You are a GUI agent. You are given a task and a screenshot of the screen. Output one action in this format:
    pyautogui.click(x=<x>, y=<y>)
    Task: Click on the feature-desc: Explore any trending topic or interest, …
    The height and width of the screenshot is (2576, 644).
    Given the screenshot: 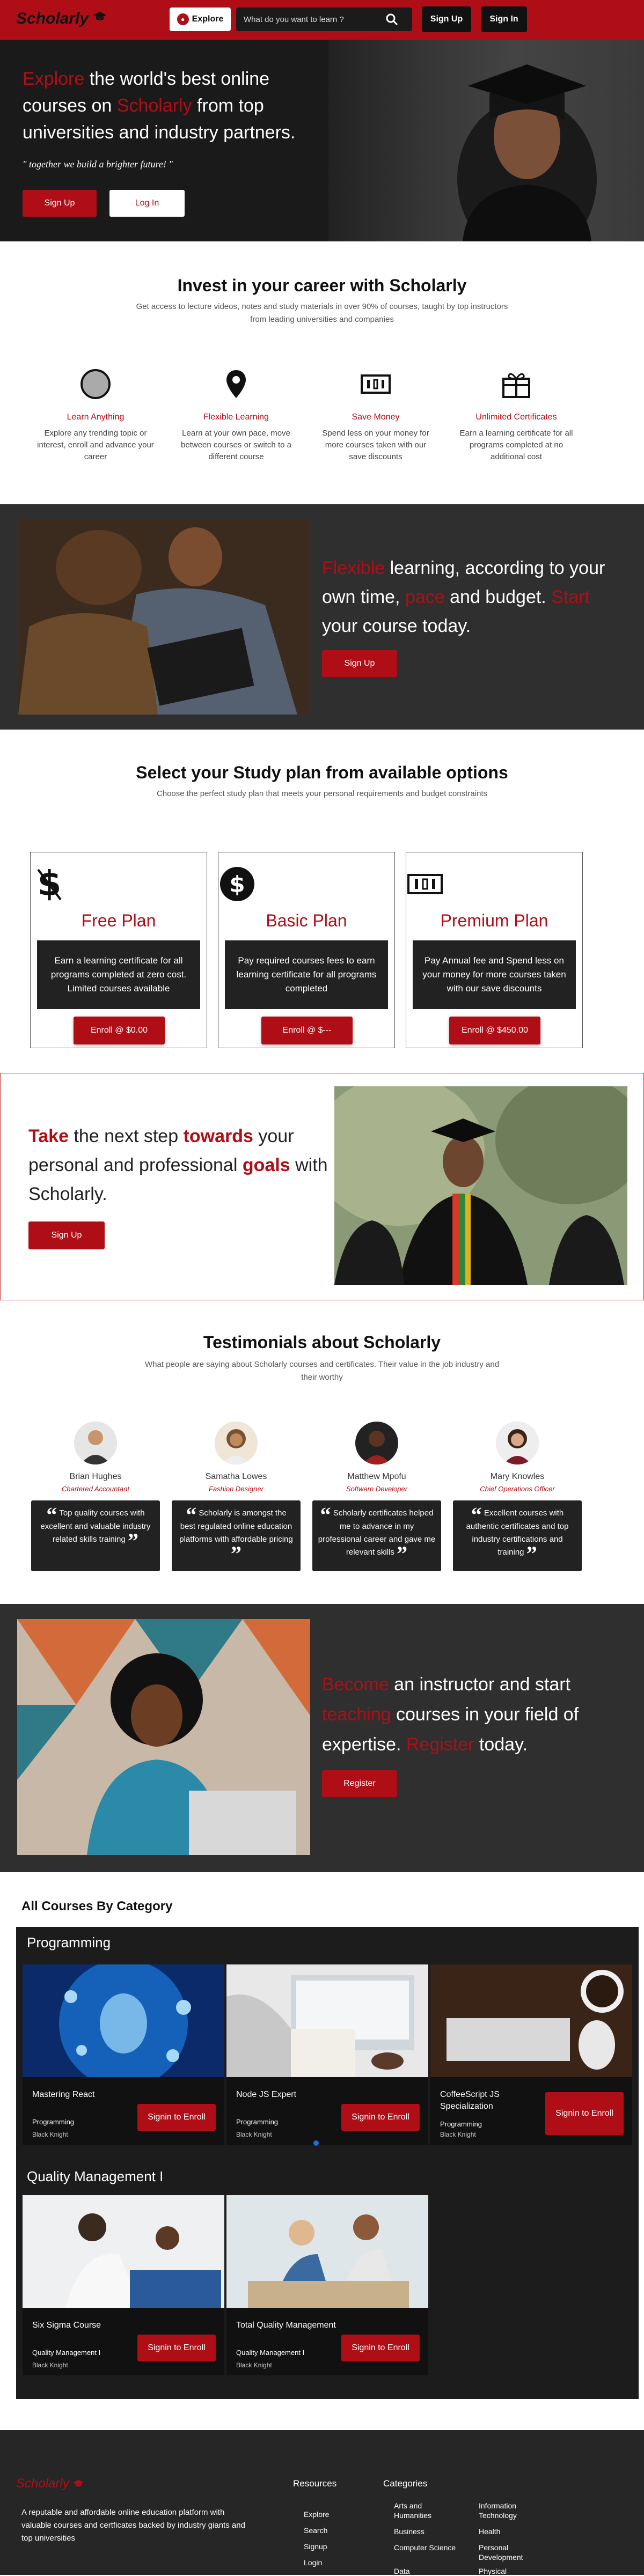 What is the action you would take?
    pyautogui.click(x=95, y=445)
    